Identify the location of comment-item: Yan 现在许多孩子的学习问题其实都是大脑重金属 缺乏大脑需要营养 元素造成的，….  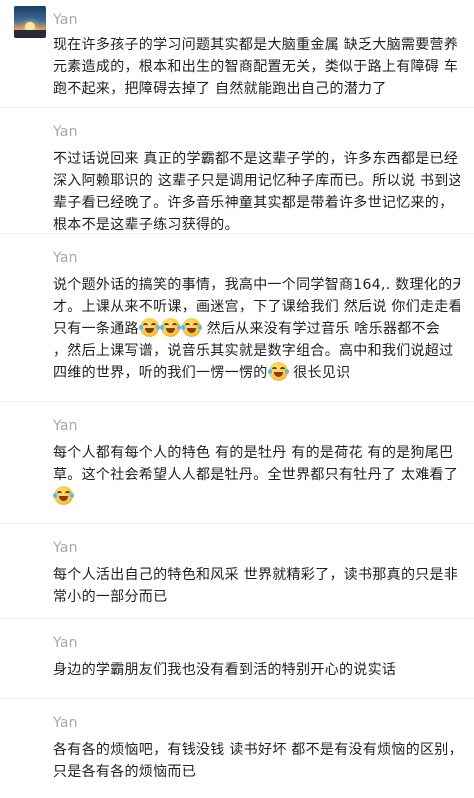
(237, 54).